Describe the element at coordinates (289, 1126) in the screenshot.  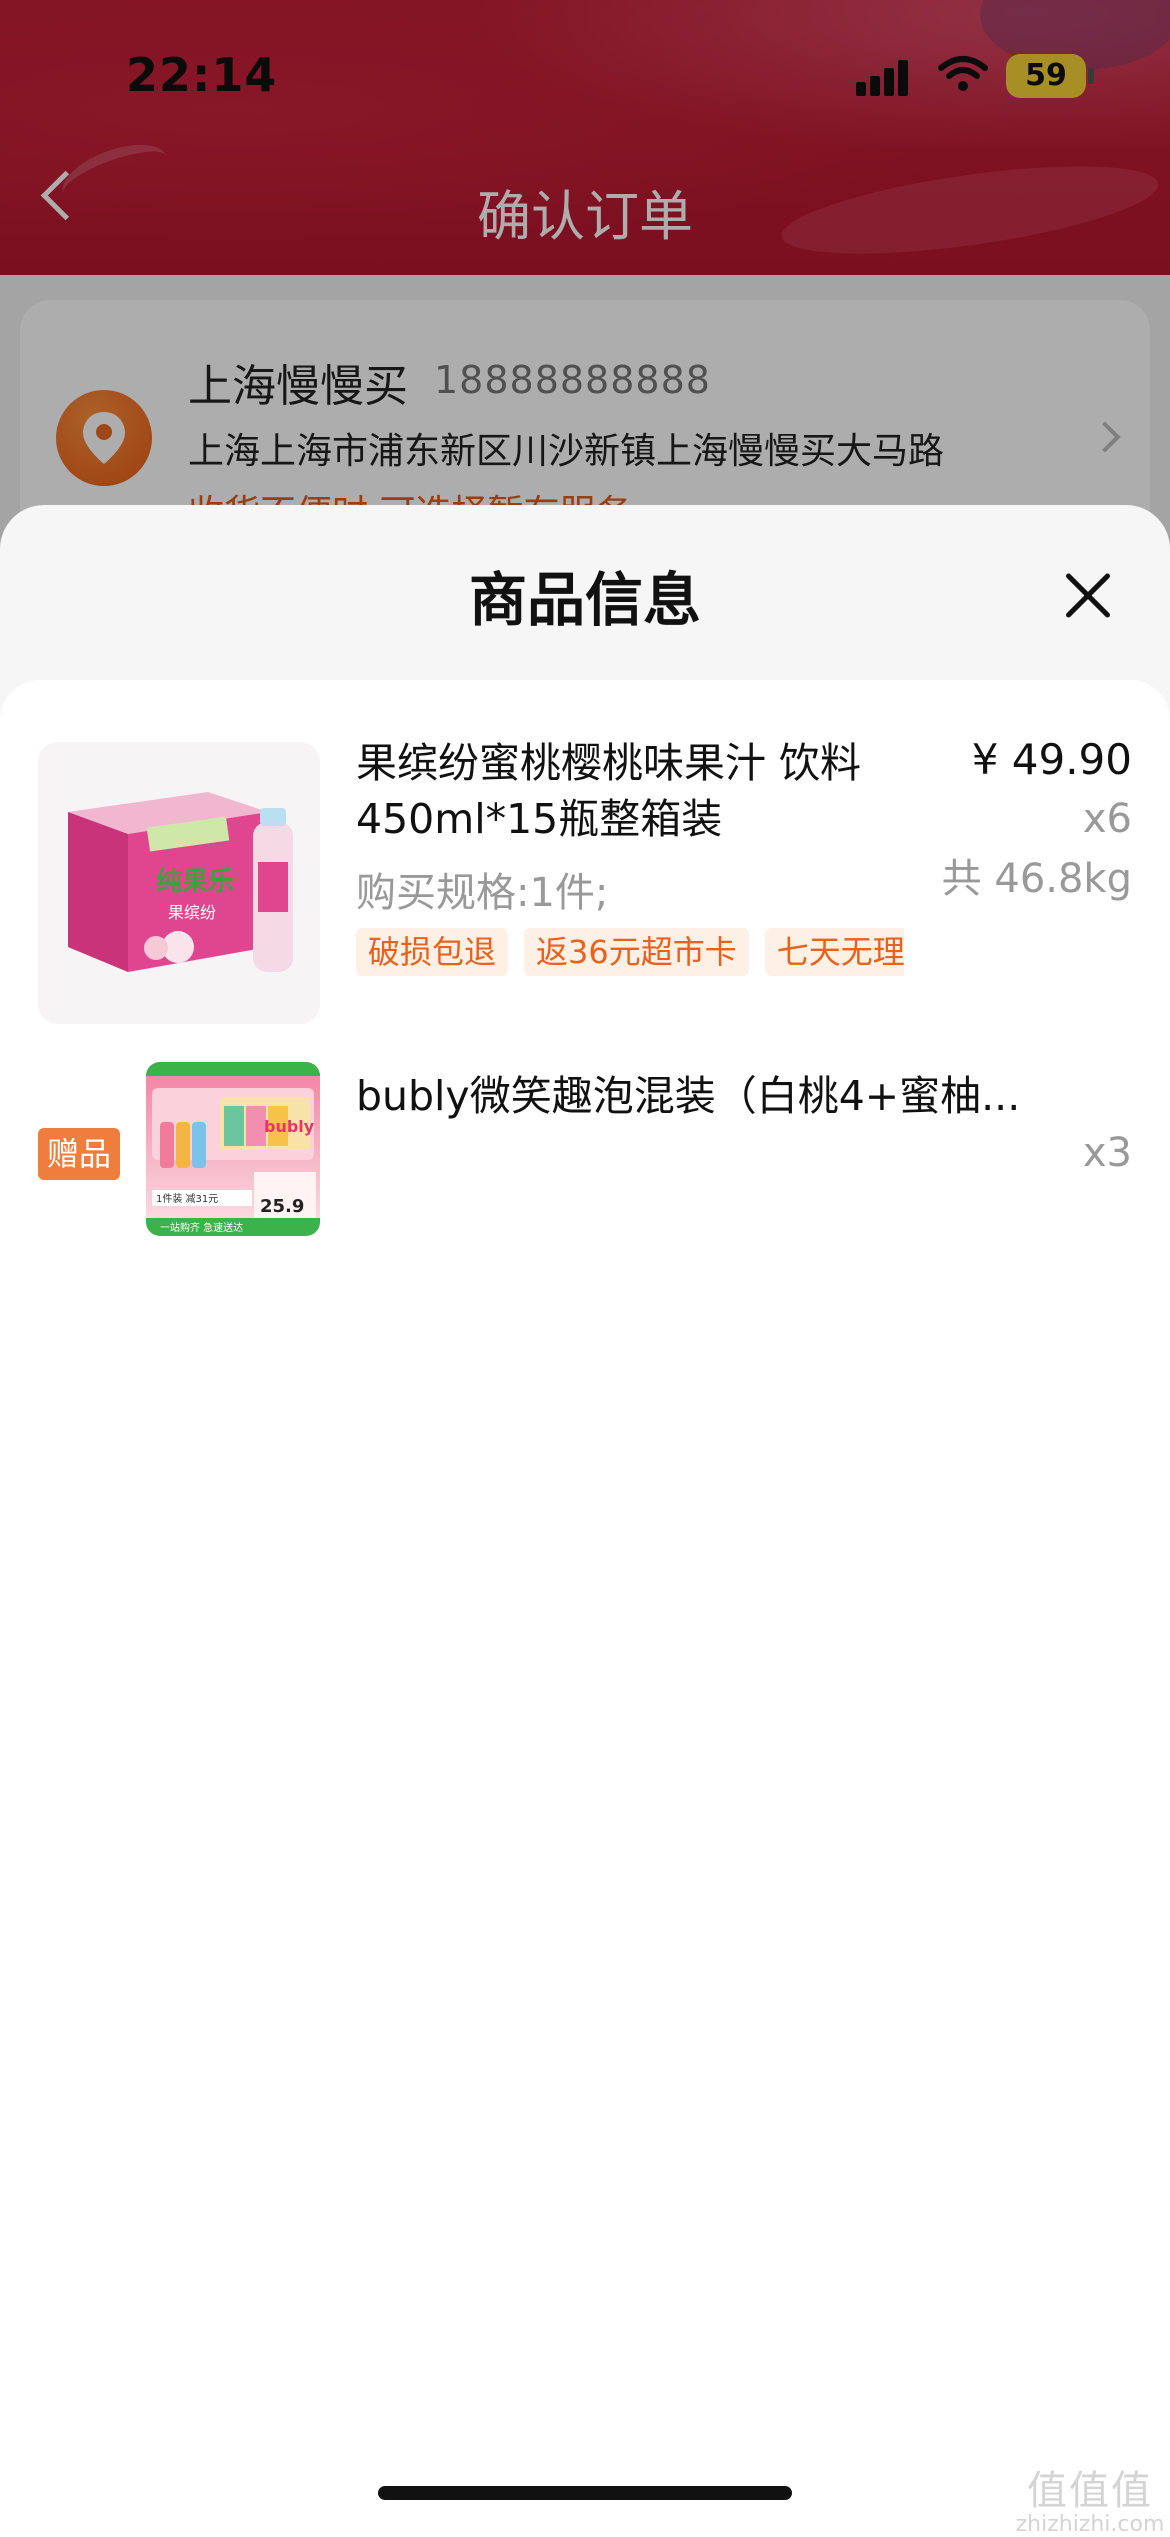
I see `gift-logo-text: bubly` at that location.